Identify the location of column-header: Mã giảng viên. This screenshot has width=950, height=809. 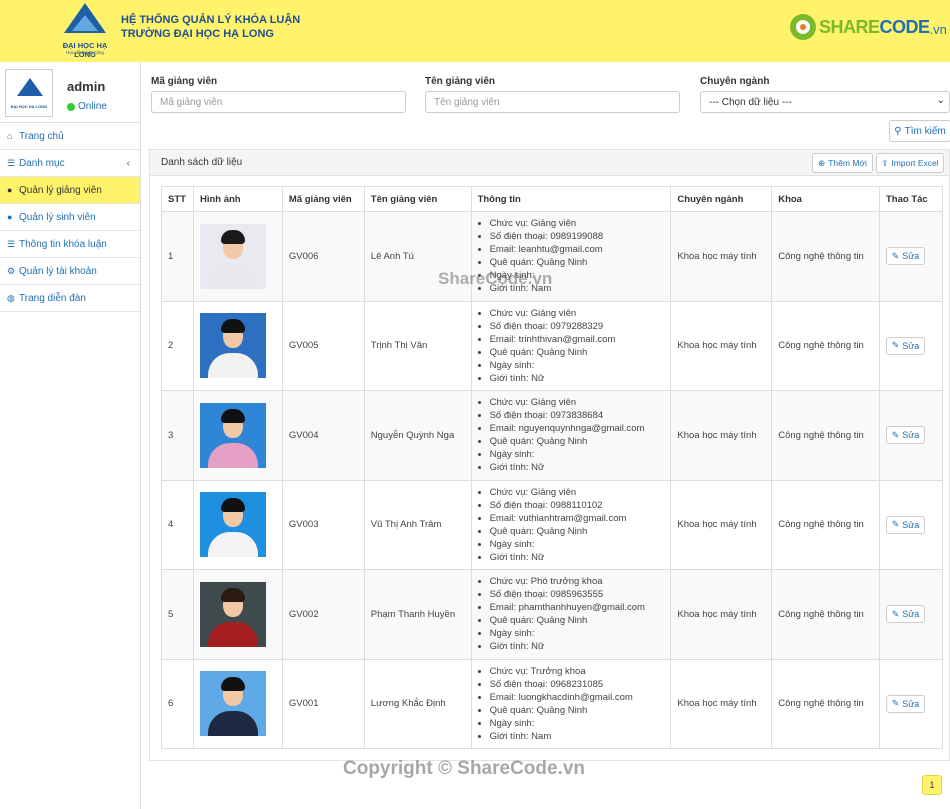
(323, 199).